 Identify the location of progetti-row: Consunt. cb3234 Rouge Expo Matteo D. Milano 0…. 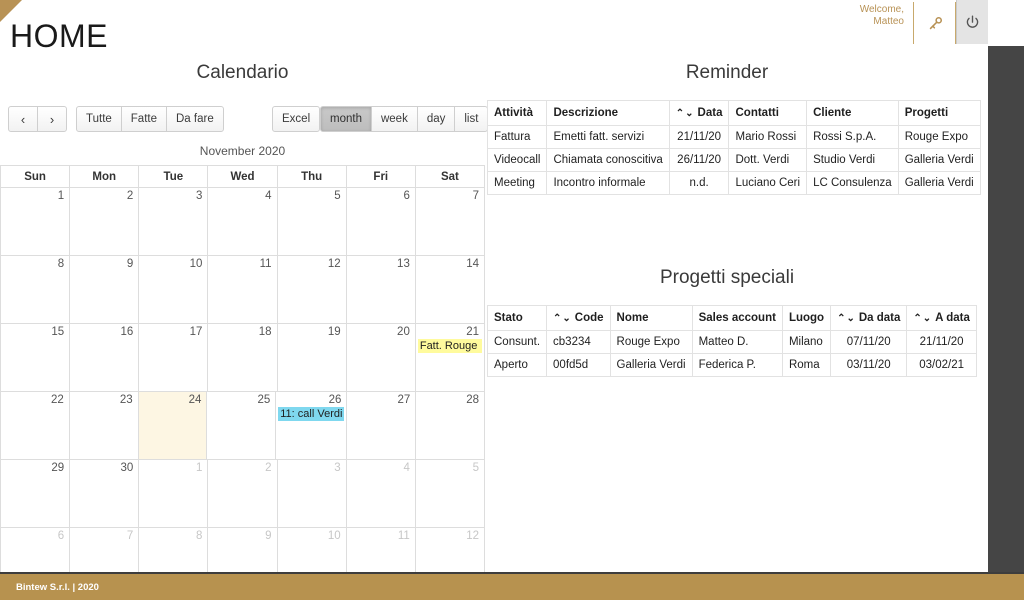
(731, 342).